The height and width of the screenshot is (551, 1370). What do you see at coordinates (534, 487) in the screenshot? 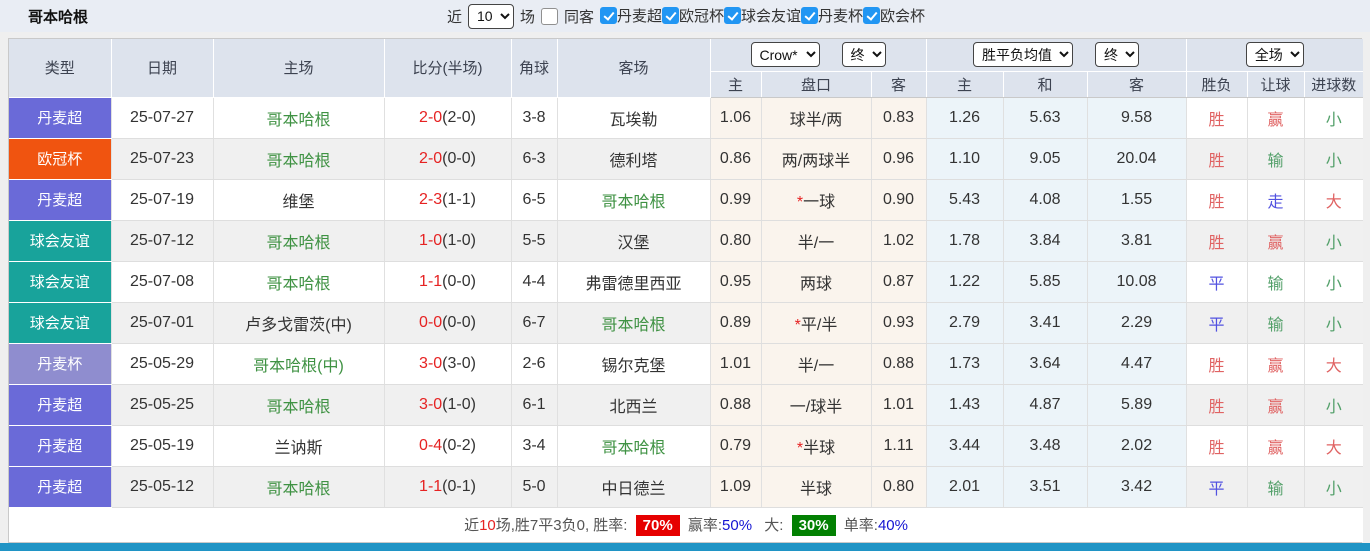
I see `corner-count: 5-0` at bounding box center [534, 487].